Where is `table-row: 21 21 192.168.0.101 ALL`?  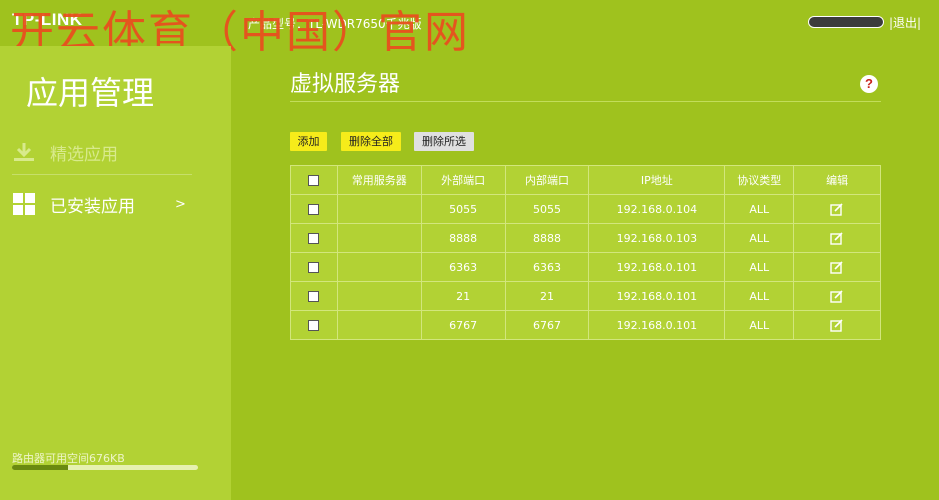 table-row: 21 21 192.168.0.101 ALL is located at coordinates (585, 296).